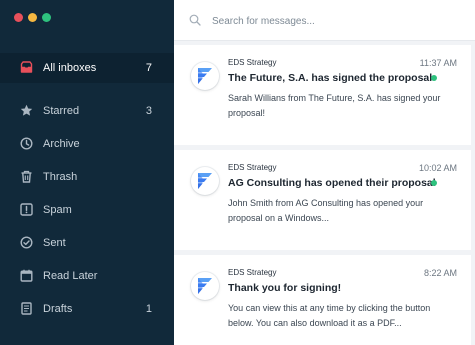 This screenshot has width=475, height=345. What do you see at coordinates (87, 177) in the screenshot?
I see `sidebar-item-thrash: Thrash` at bounding box center [87, 177].